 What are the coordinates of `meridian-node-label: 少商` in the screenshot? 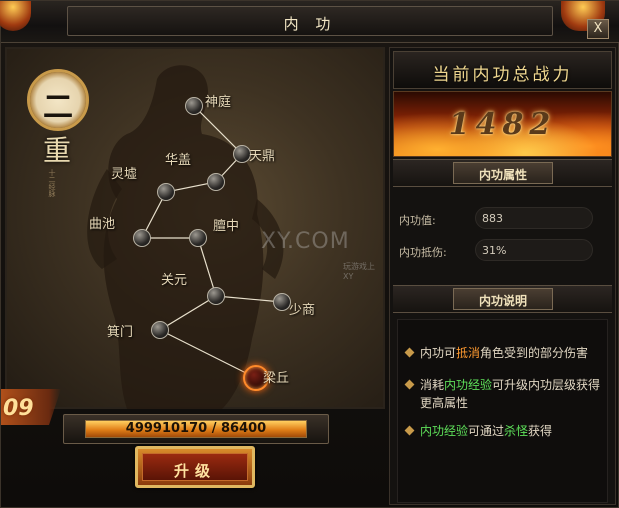 It's located at (302, 310).